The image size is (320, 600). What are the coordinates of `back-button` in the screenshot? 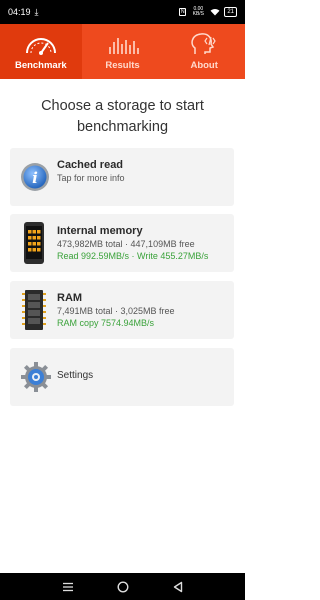 It's located at (178, 587).